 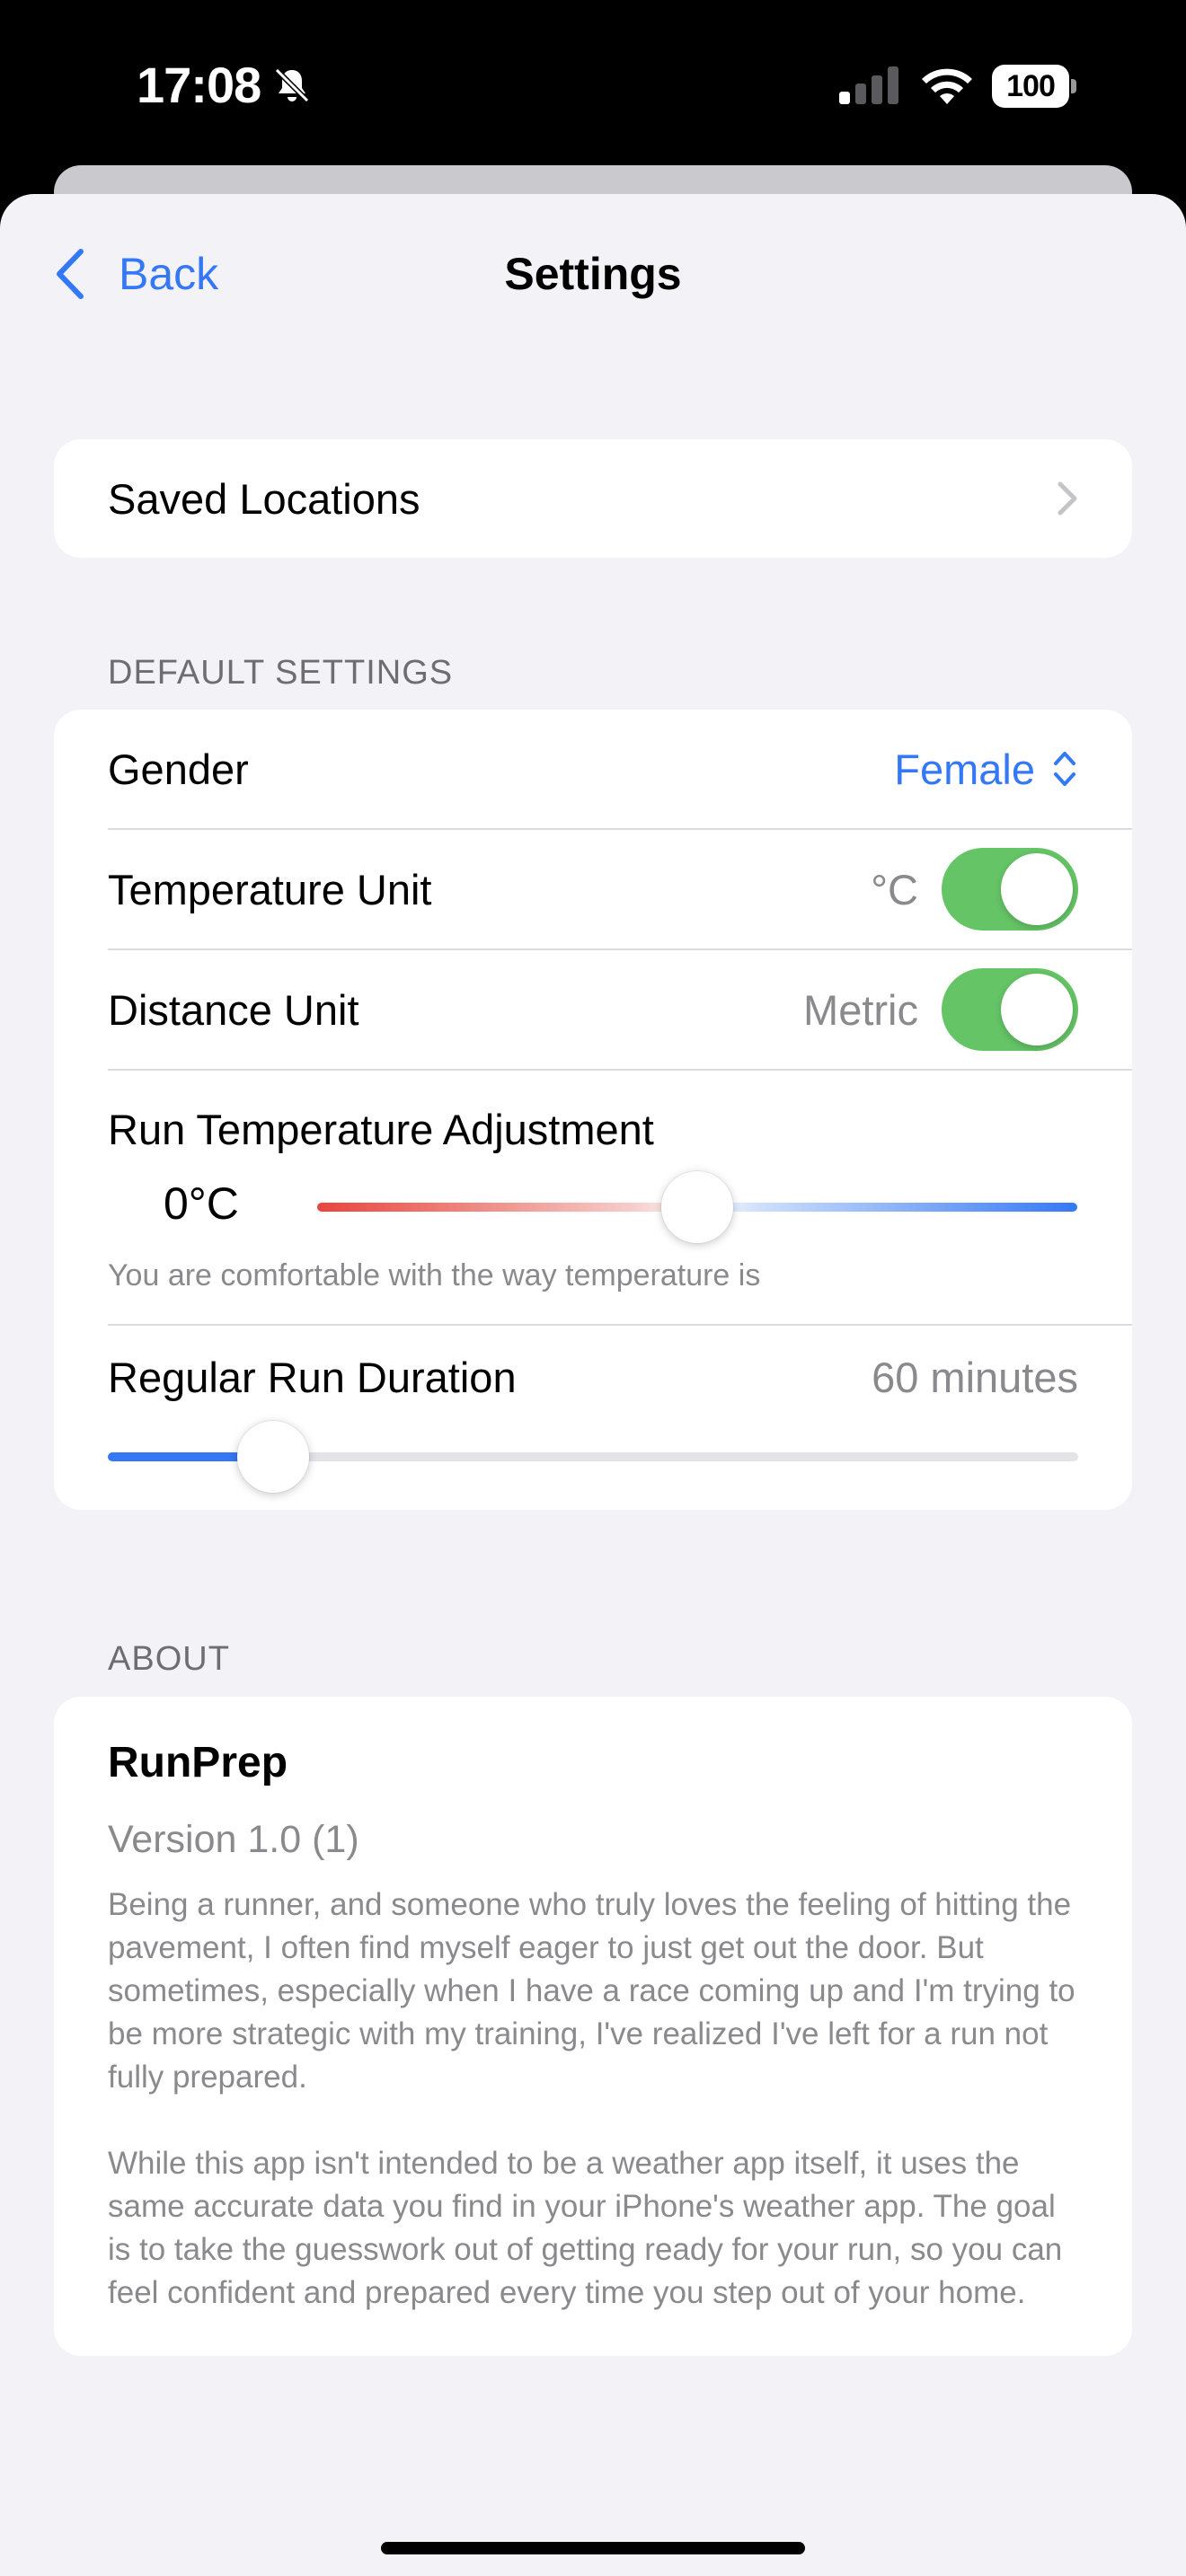 I want to click on run-duration-label: Regular Run Duration, so click(x=312, y=1377).